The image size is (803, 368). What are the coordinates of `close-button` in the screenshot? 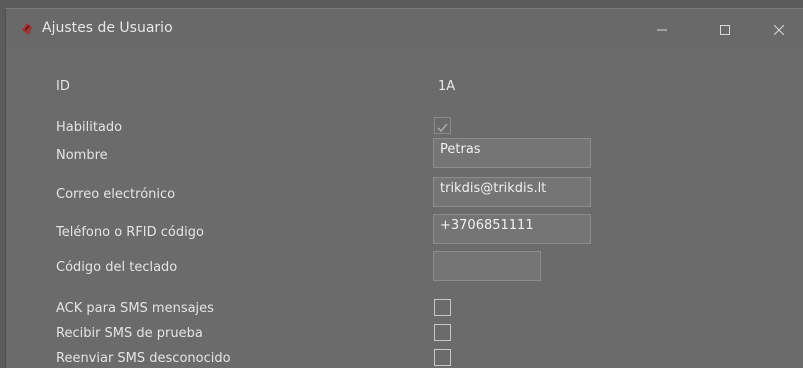 It's located at (779, 29).